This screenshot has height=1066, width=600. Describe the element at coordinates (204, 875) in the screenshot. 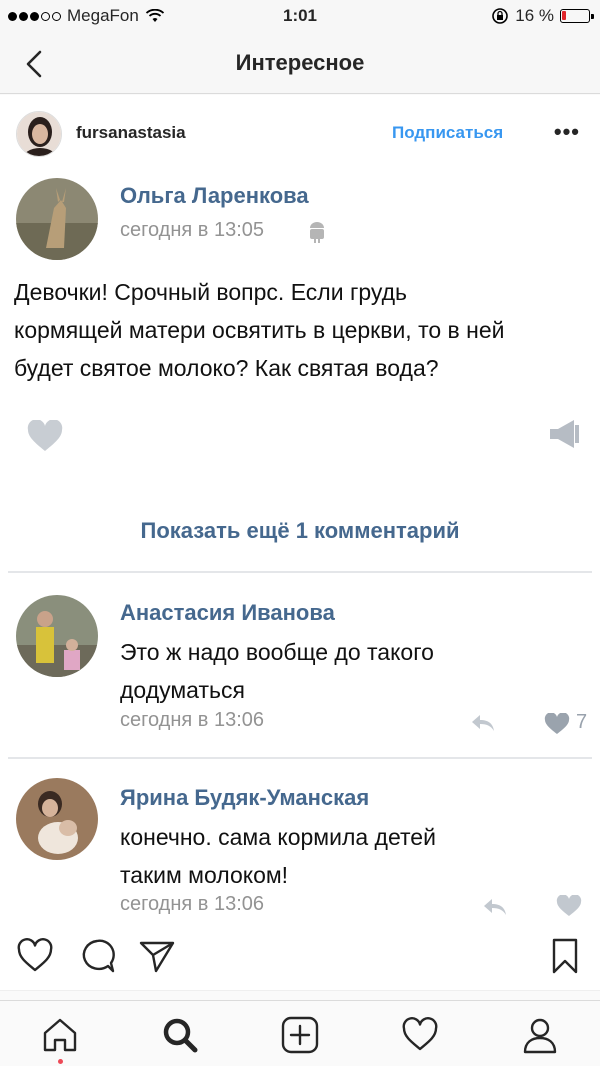

I see `comment-text-line: таким молоком!` at that location.